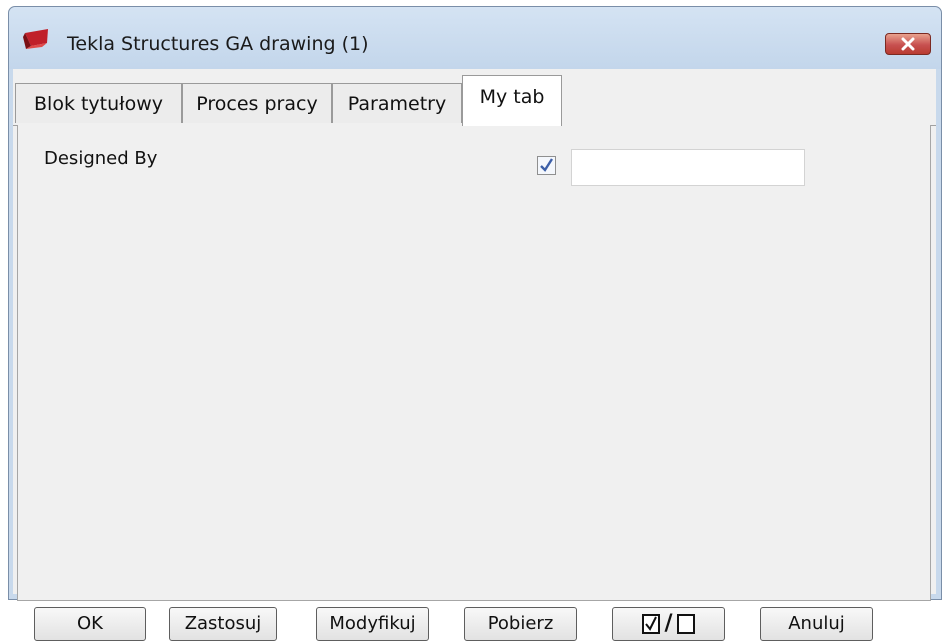 The height and width of the screenshot is (641, 944). I want to click on tab-proces-pracy: Proces pracy, so click(257, 103).